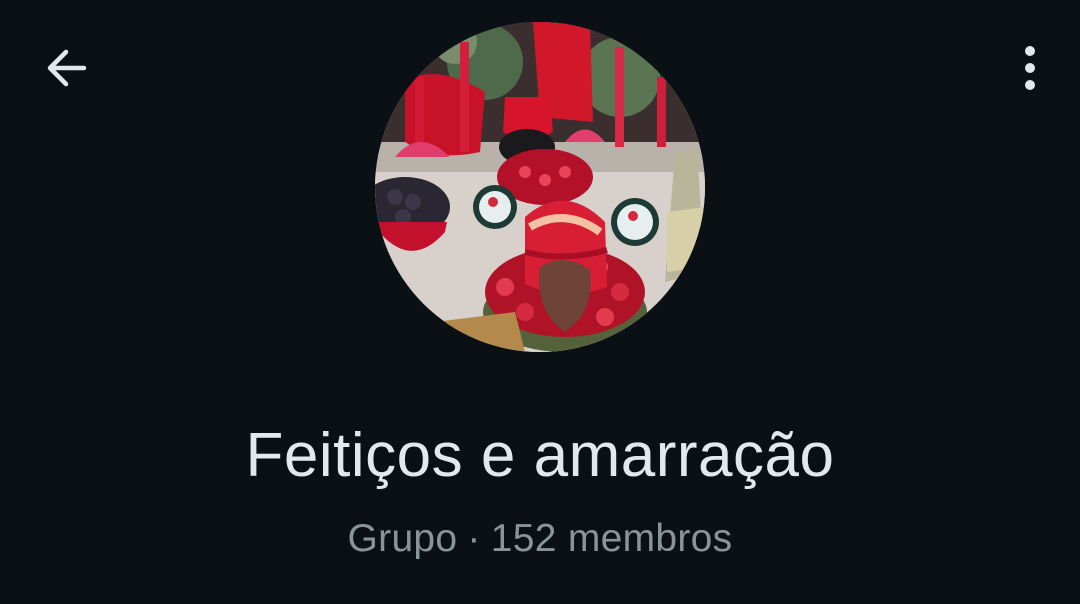 This screenshot has height=604, width=1080. I want to click on back-button, so click(66, 68).